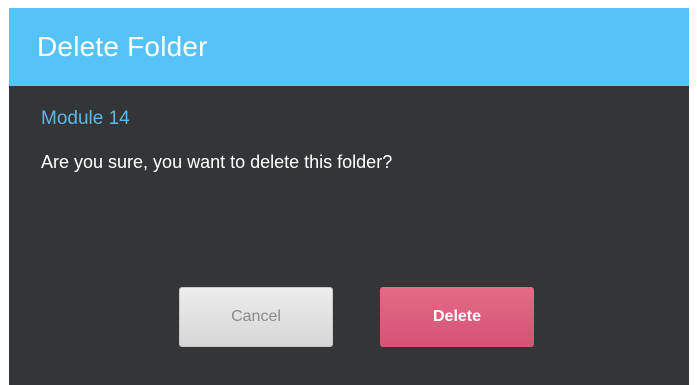 Image resolution: width=697 pixels, height=385 pixels. I want to click on dialog-title: Delete Folder, so click(122, 46).